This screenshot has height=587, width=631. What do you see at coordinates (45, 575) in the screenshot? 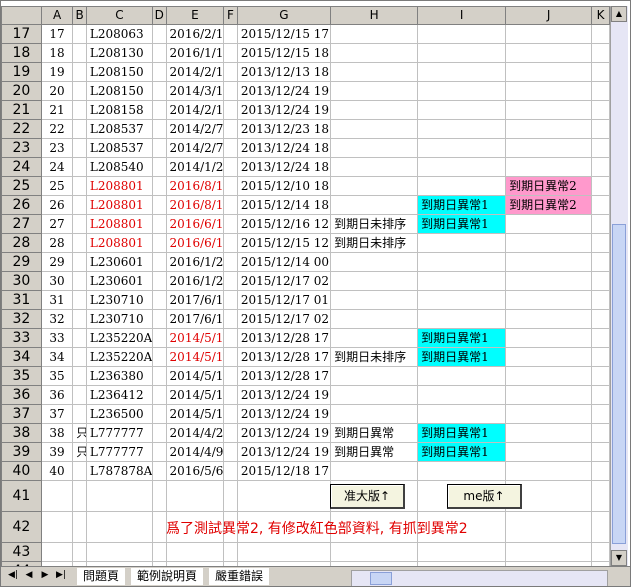
I see `next-sheet-icon: ▶` at bounding box center [45, 575].